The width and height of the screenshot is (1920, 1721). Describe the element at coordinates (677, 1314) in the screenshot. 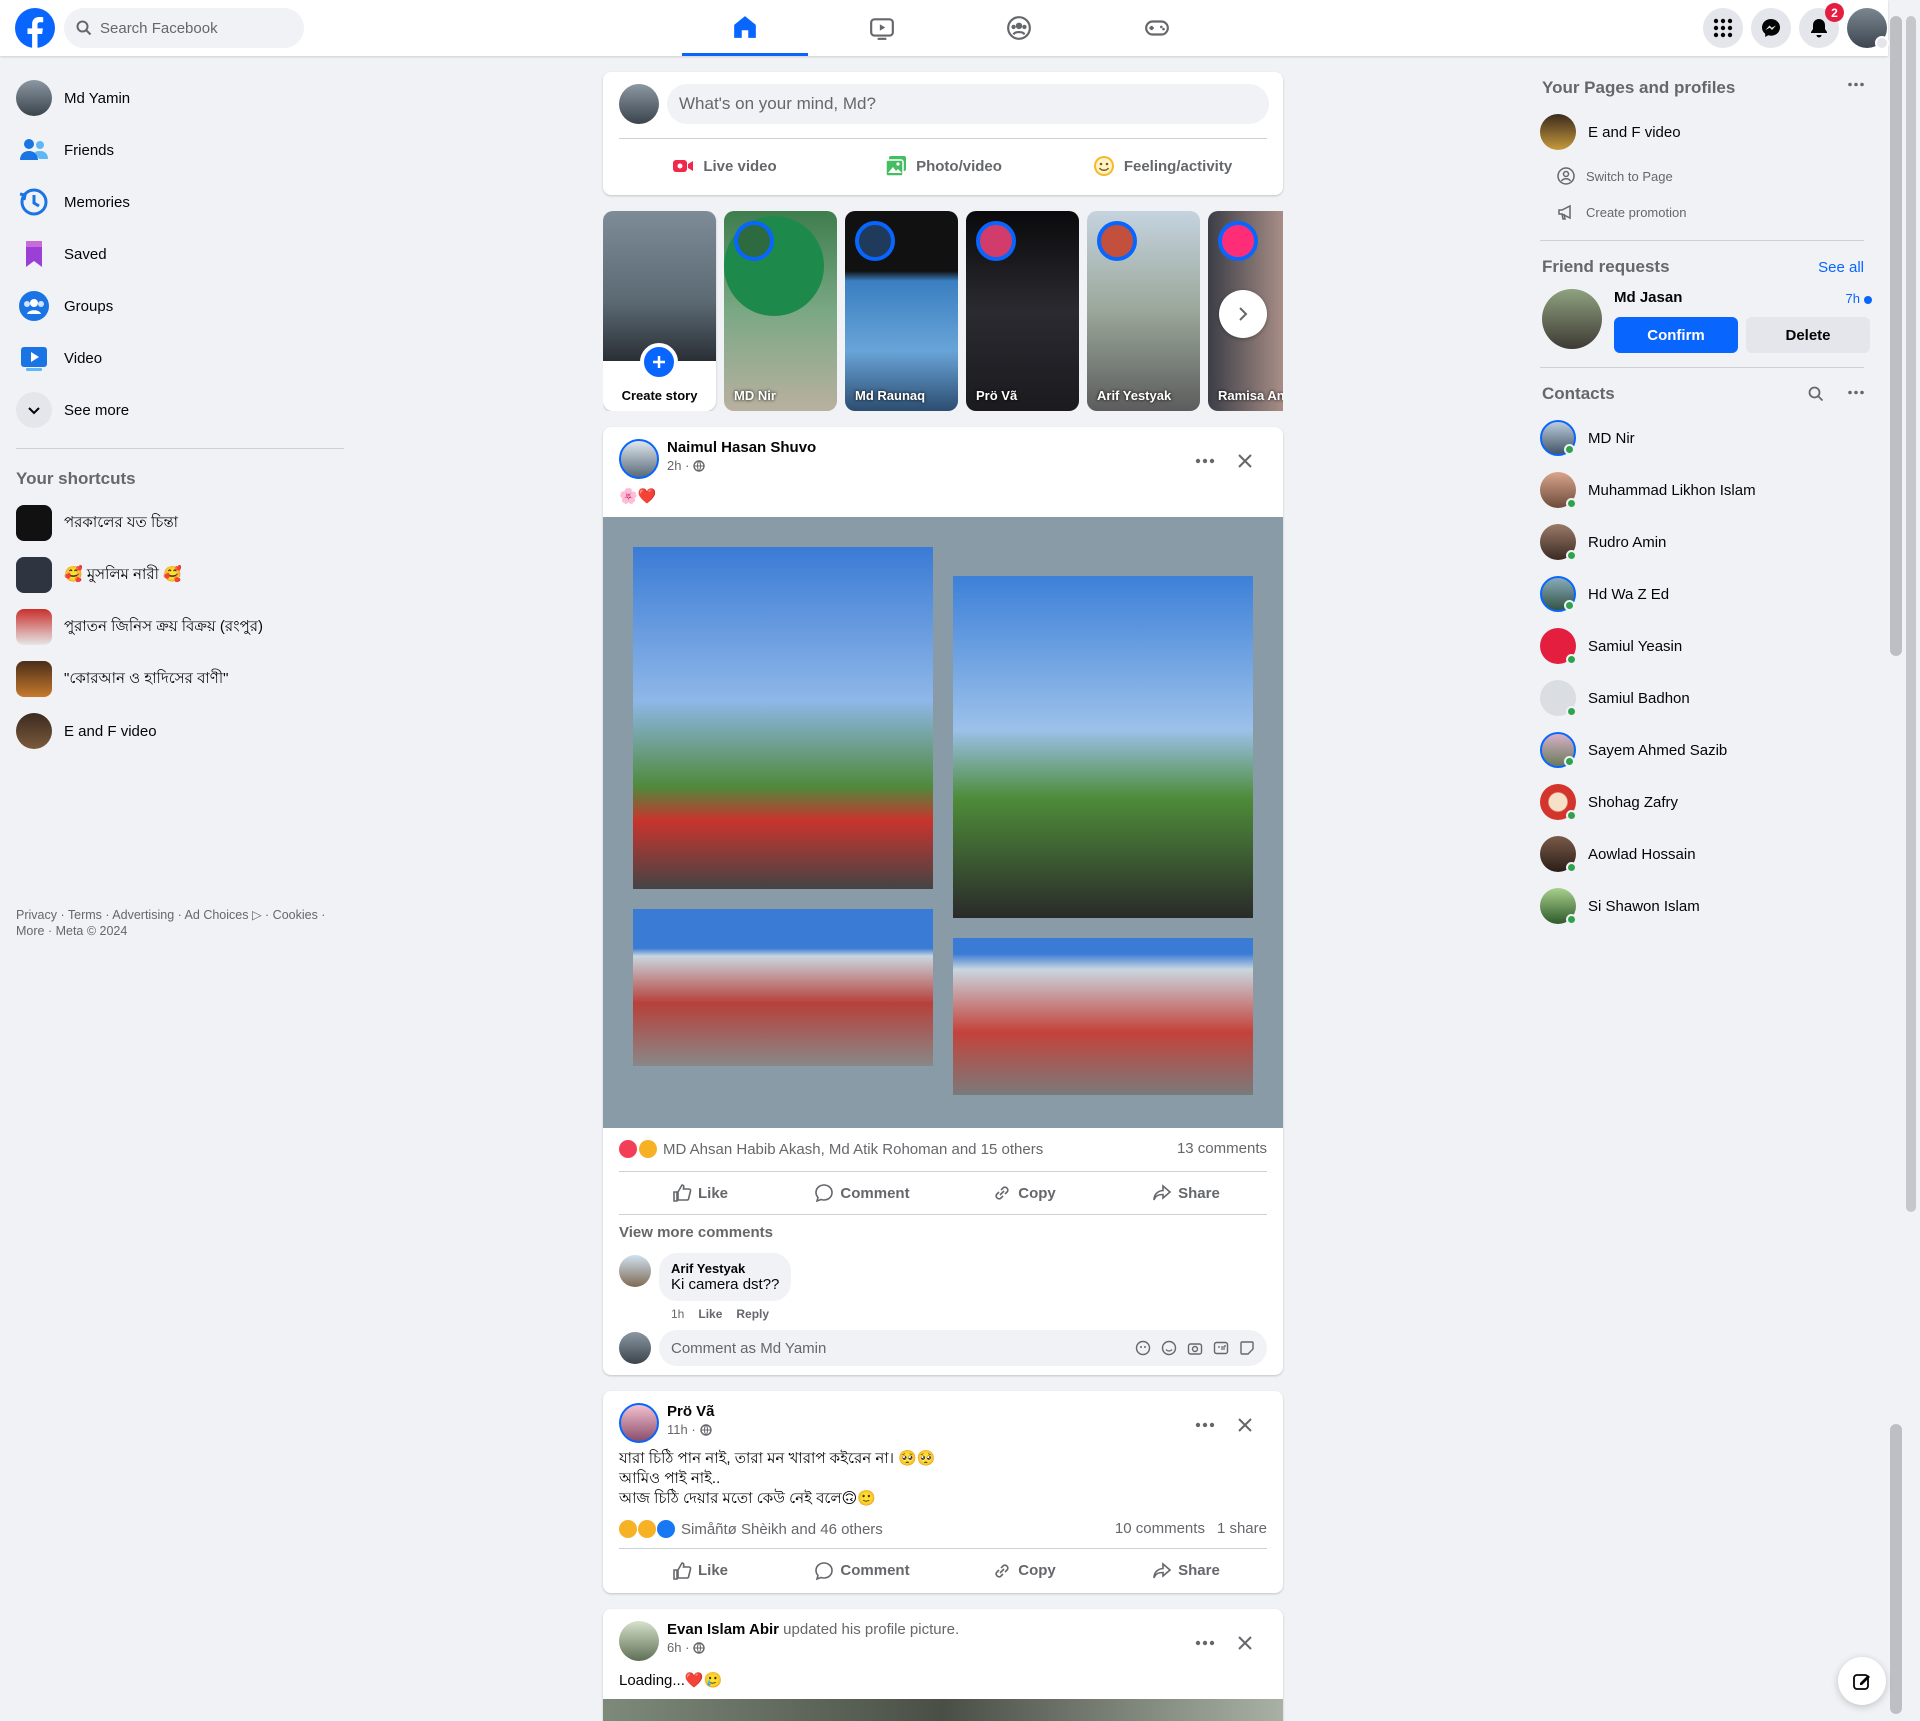

I see `comment-time: 1h` at that location.